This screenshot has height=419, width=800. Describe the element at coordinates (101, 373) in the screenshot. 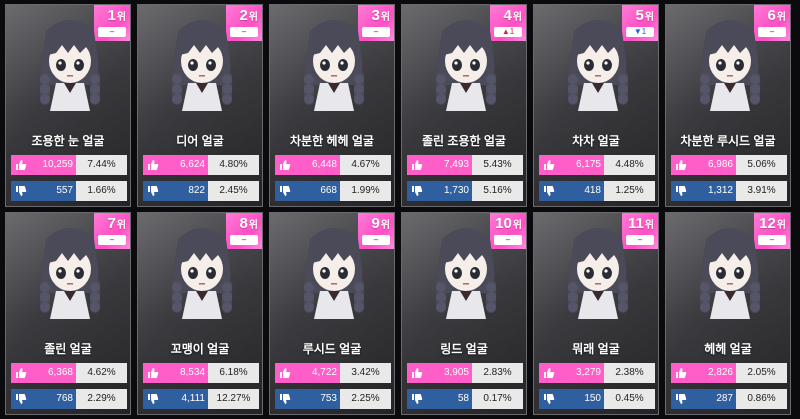

I see `like-percent: 4.62%` at that location.